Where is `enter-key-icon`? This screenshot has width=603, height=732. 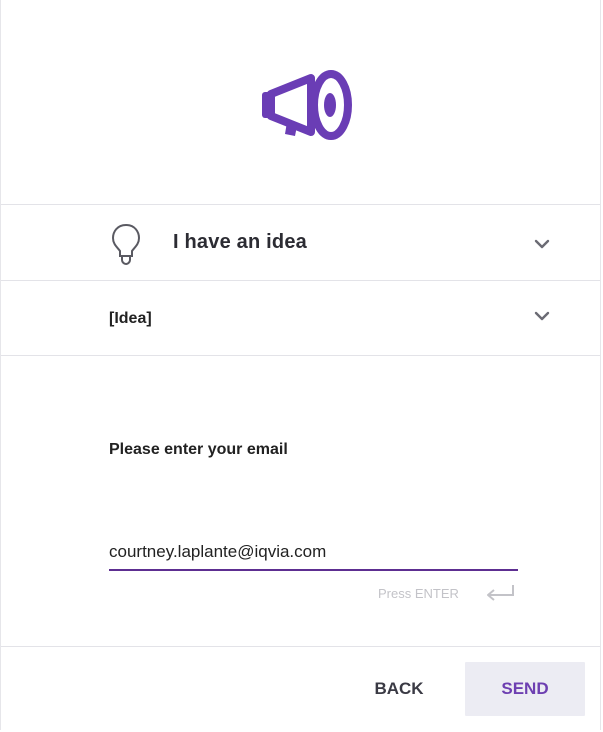 enter-key-icon is located at coordinates (500, 593).